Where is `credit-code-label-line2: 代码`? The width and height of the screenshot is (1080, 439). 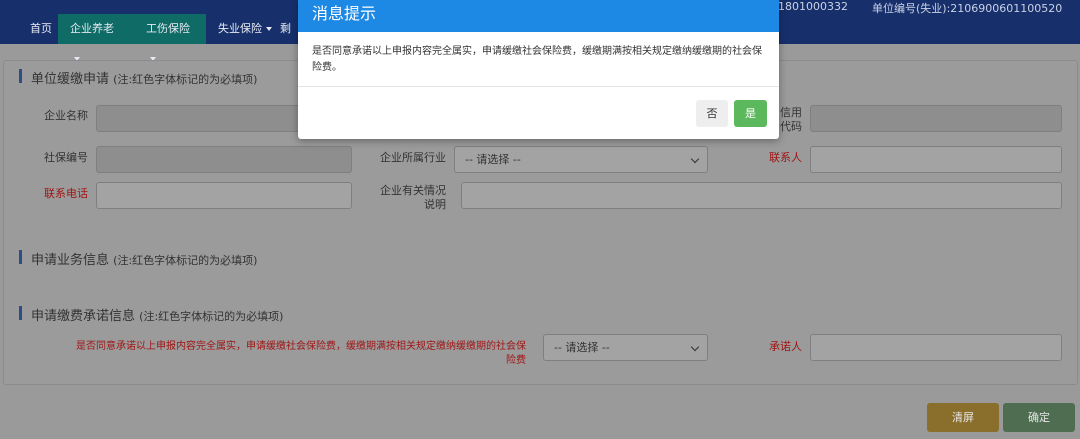
credit-code-label-line2: 代码 is located at coordinates (791, 126).